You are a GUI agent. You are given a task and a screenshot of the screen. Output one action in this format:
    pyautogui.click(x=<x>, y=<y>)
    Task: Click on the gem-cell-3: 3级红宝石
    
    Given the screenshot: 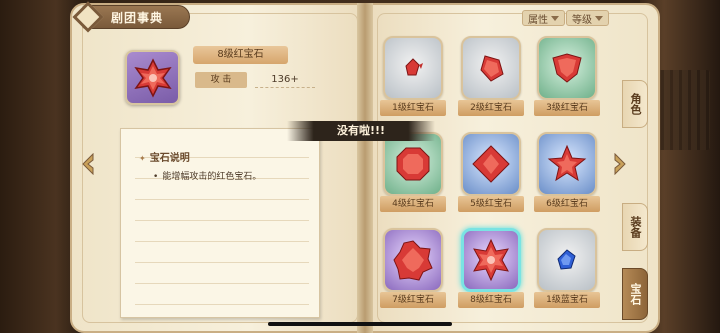 What is the action you would take?
    pyautogui.click(x=567, y=77)
    